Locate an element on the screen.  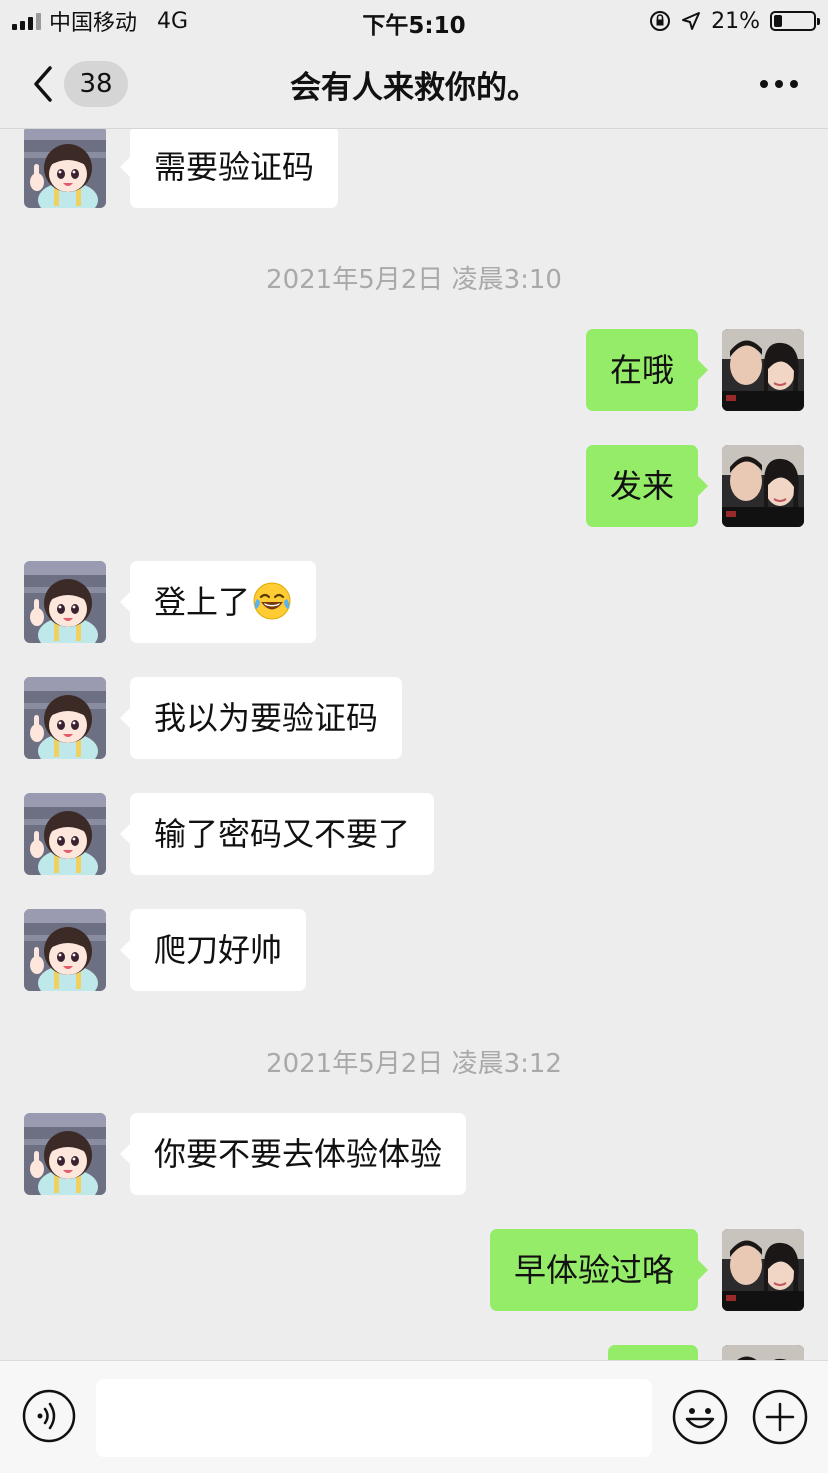
more-options-icon is located at coordinates (779, 84).